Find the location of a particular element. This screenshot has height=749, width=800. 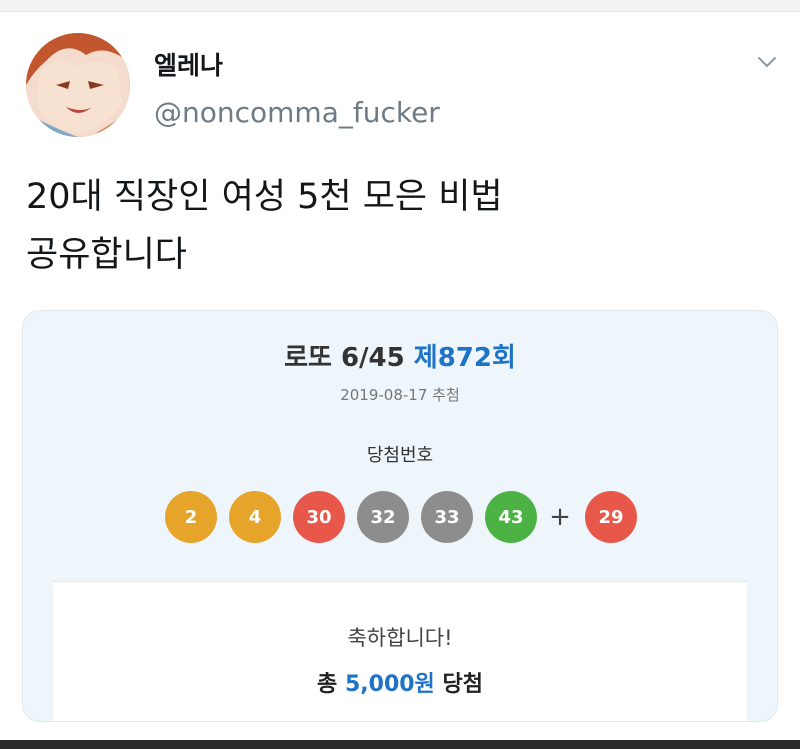

avatar-illustration is located at coordinates (78, 85).